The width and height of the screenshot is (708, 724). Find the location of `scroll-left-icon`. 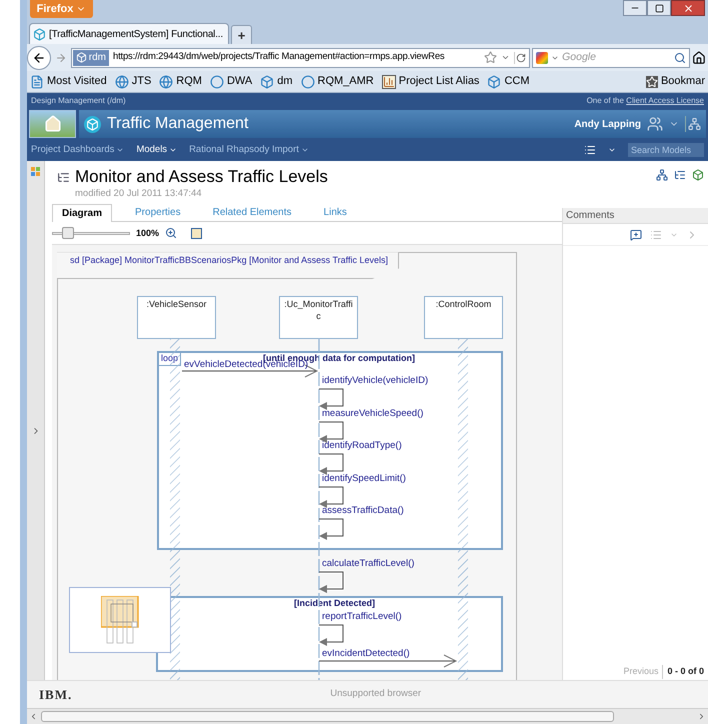

scroll-left-icon is located at coordinates (33, 716).